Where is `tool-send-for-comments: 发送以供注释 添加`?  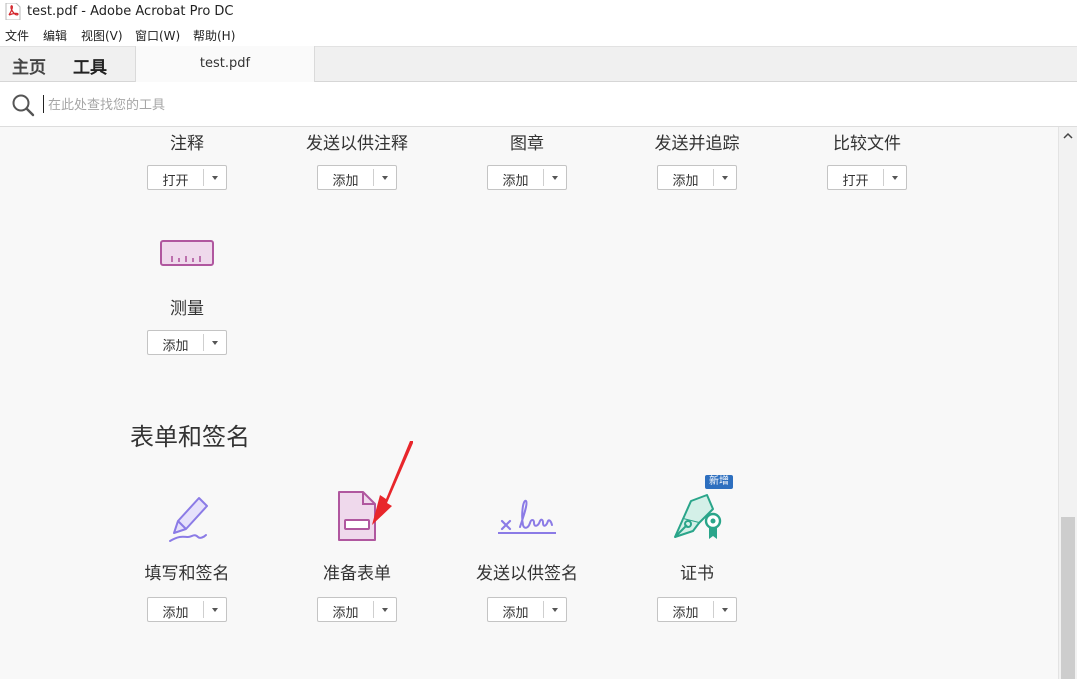 tool-send-for-comments: 发送以供注释 添加 is located at coordinates (357, 162).